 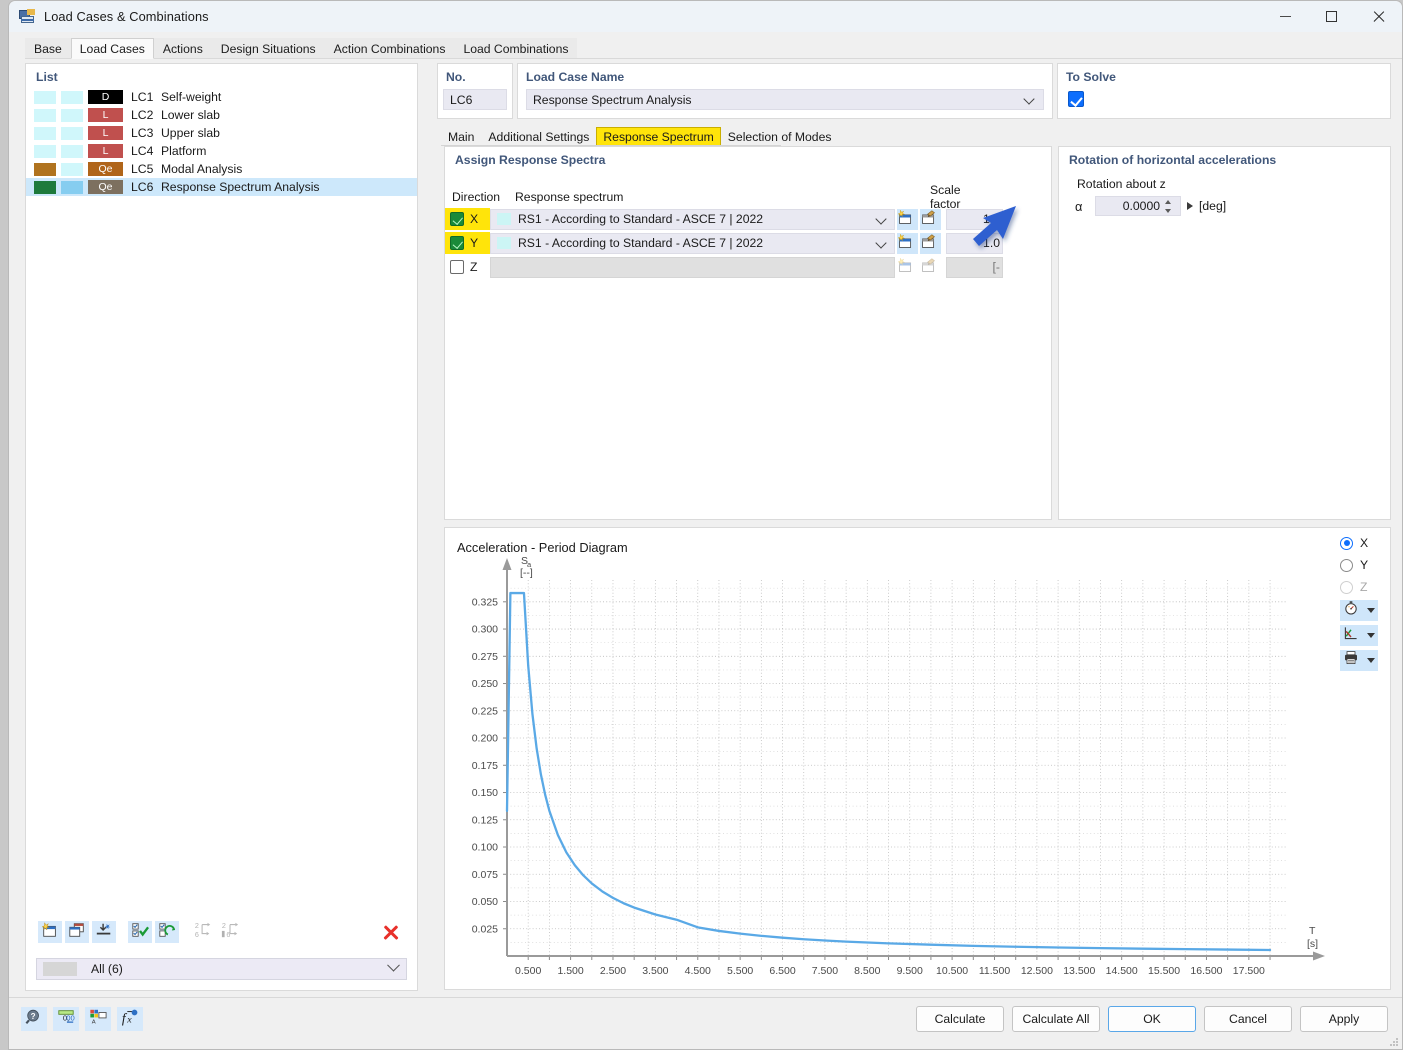 I want to click on direction-checkbox-z, so click(x=457, y=267).